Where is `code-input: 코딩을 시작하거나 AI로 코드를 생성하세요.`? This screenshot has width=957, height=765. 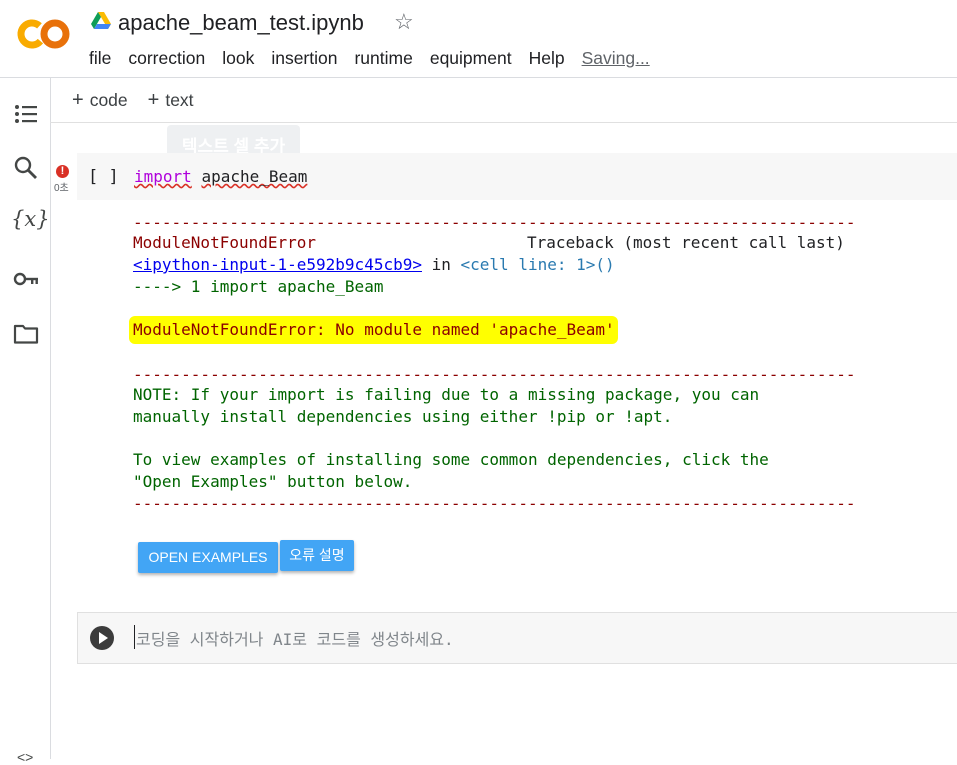
code-input: 코딩을 시작하거나 AI로 코드를 생성하세요. is located at coordinates (295, 638).